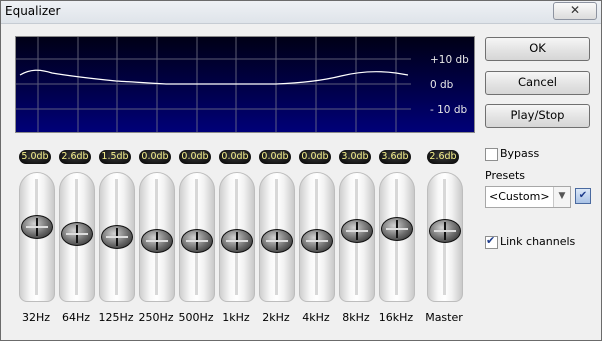  What do you see at coordinates (116, 317) in the screenshot?
I see `band-label-125hz: 125Hz` at bounding box center [116, 317].